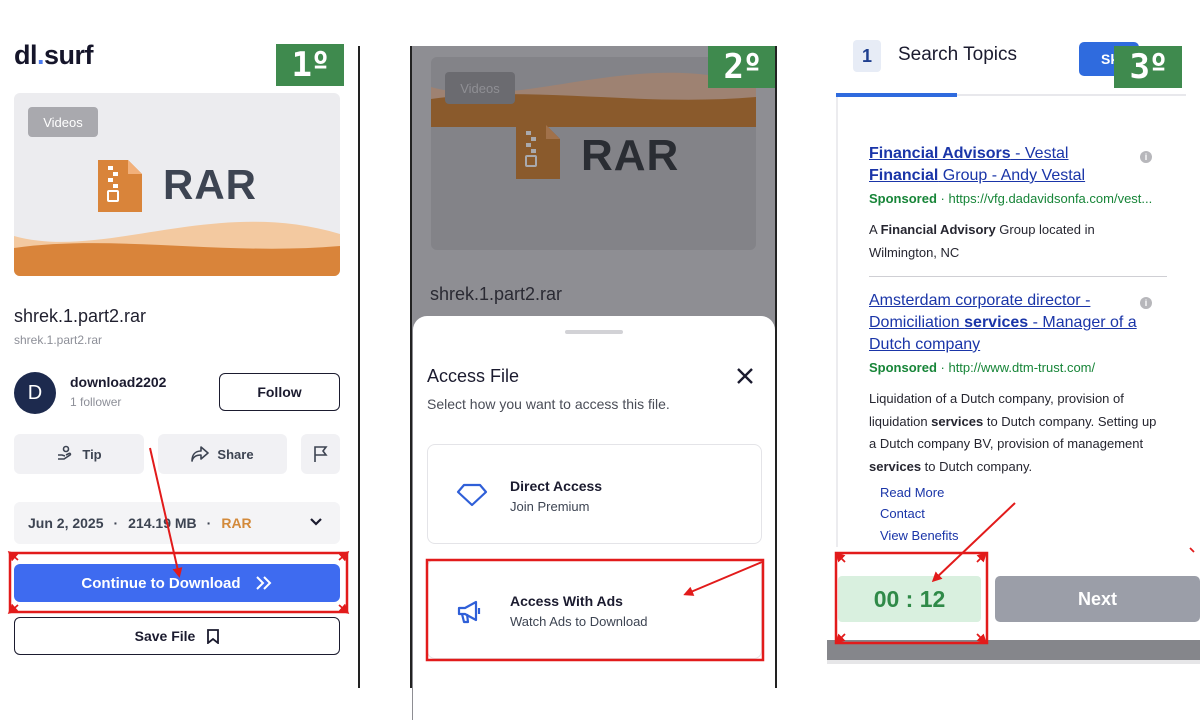 The width and height of the screenshot is (1200, 720). I want to click on option-access-with-ads: Access With Ads Watch Ads to Download, so click(594, 609).